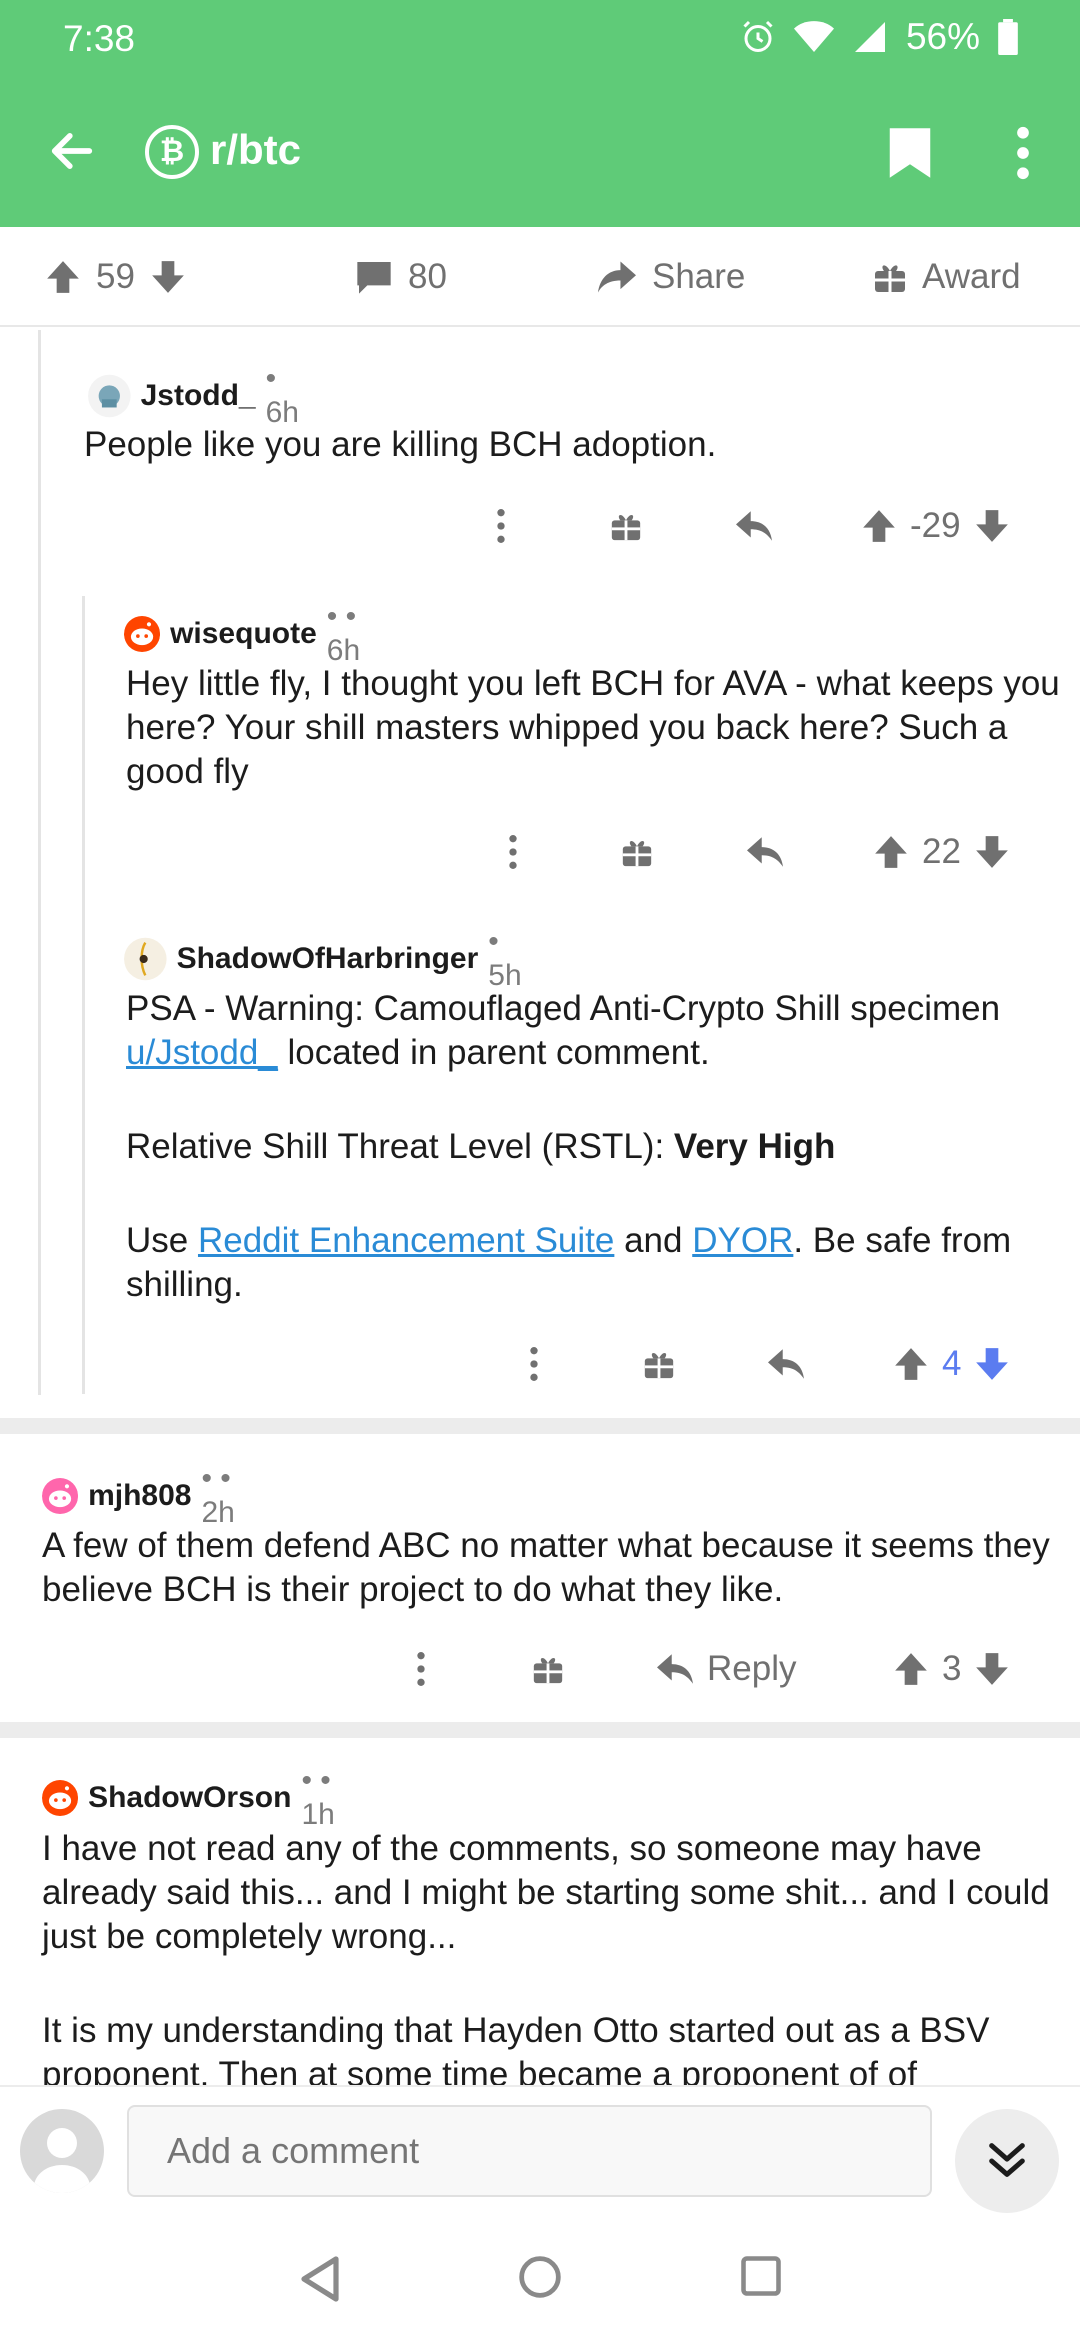 The image size is (1080, 2340). I want to click on comment-divider, so click(540, 1730).